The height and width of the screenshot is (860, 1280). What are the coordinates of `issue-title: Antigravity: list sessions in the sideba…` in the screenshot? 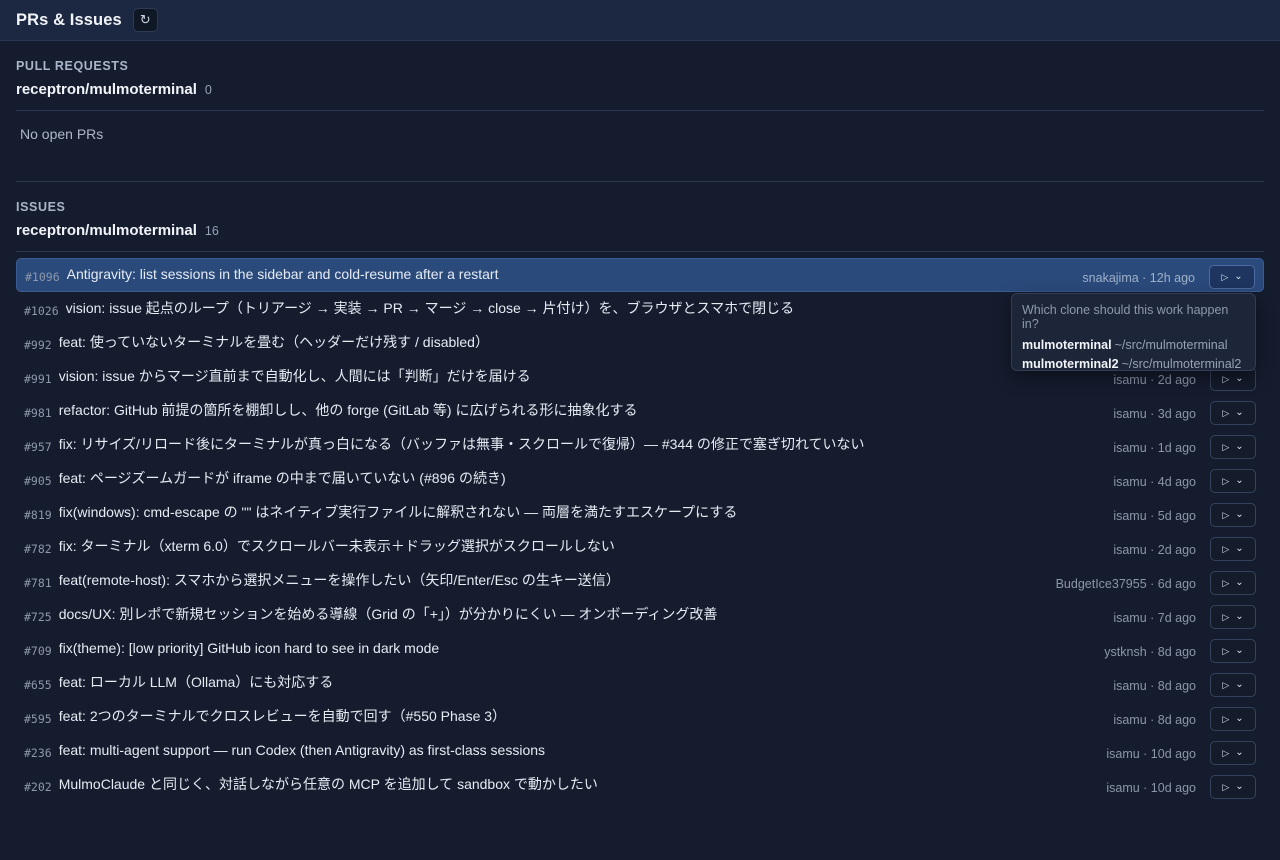 It's located at (569, 274).